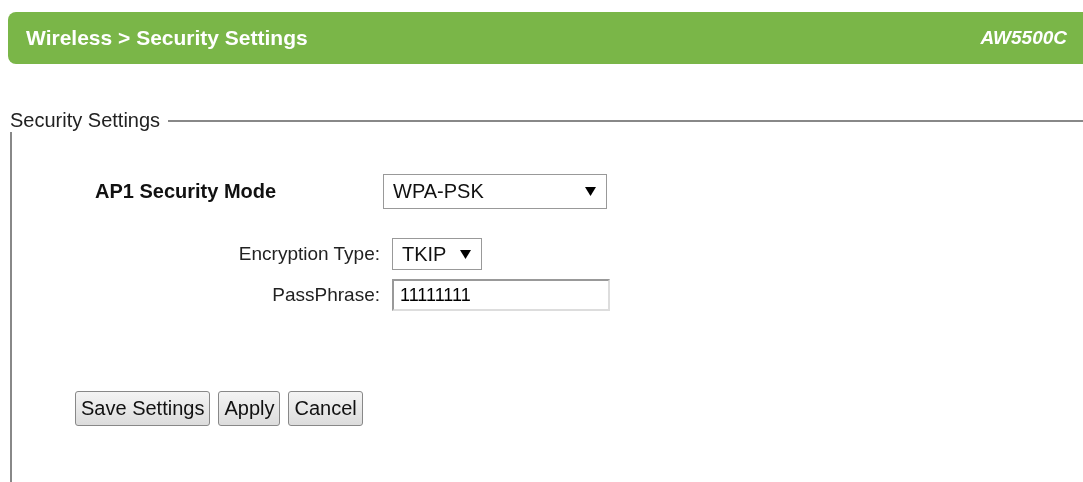 The image size is (1083, 482). I want to click on security-mode-select: WPA-PSK, so click(495, 191).